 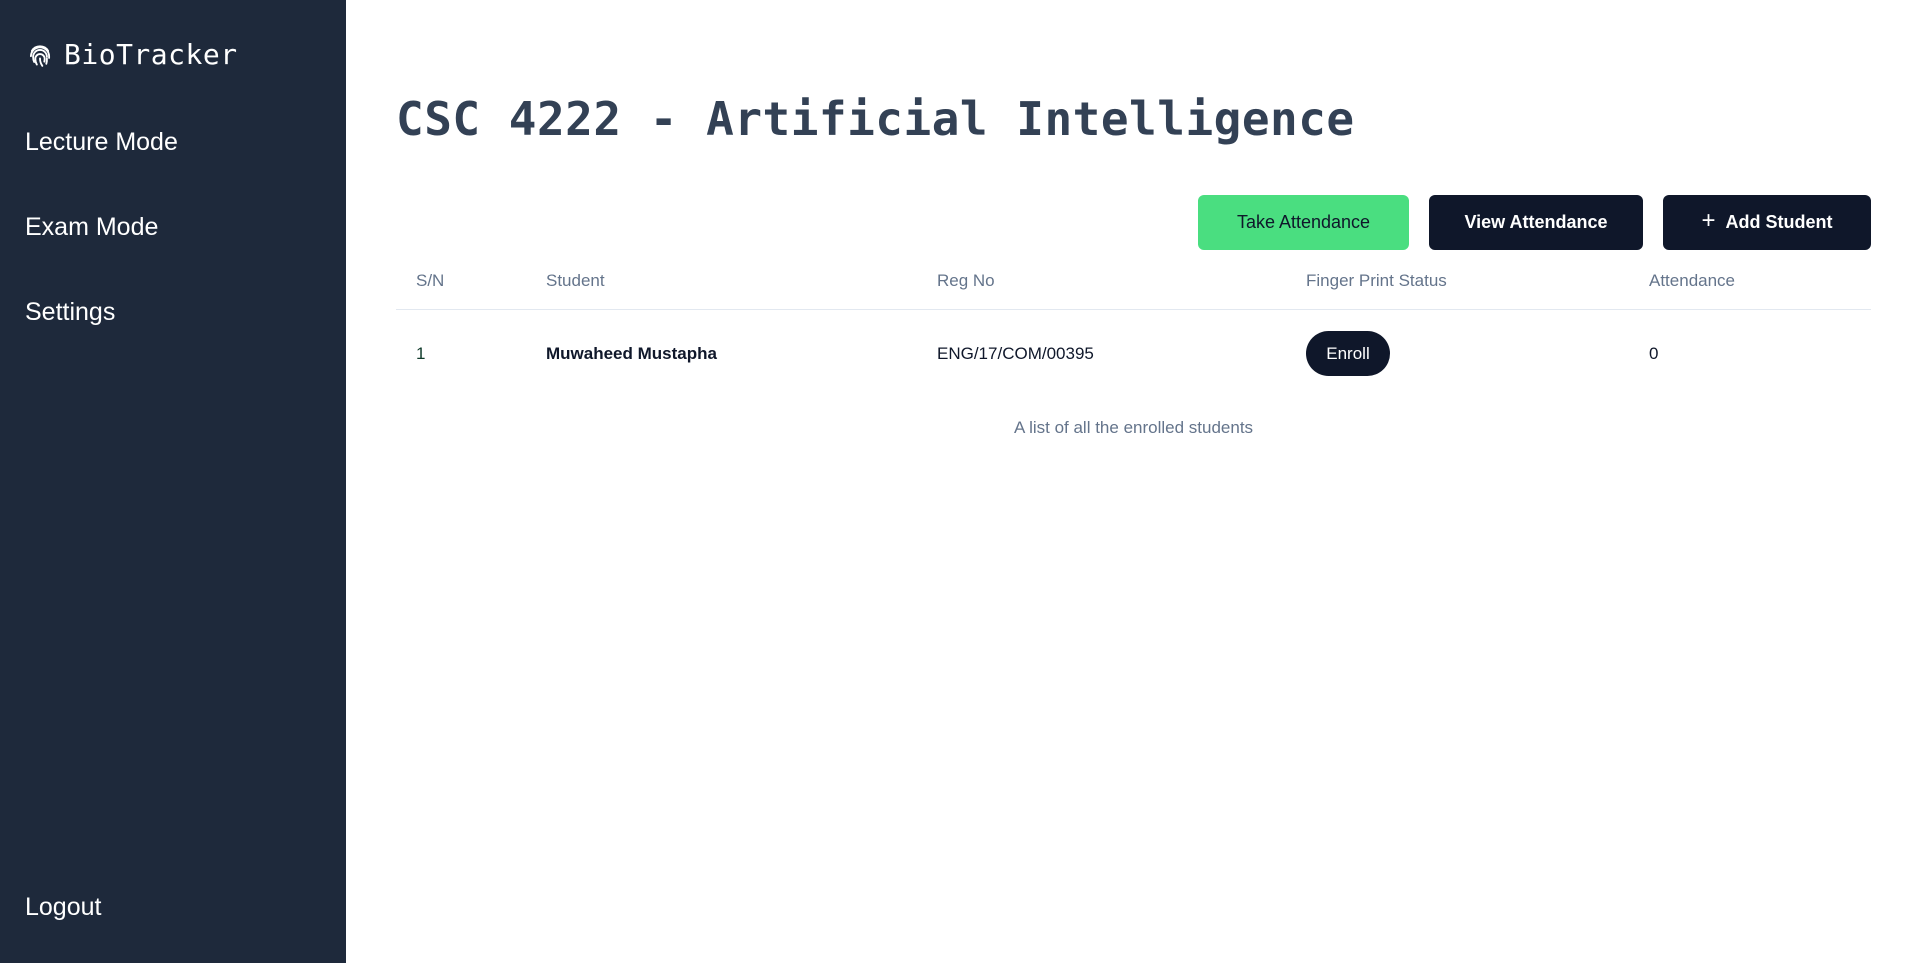 I want to click on plus-icon: +, so click(x=1708, y=220).